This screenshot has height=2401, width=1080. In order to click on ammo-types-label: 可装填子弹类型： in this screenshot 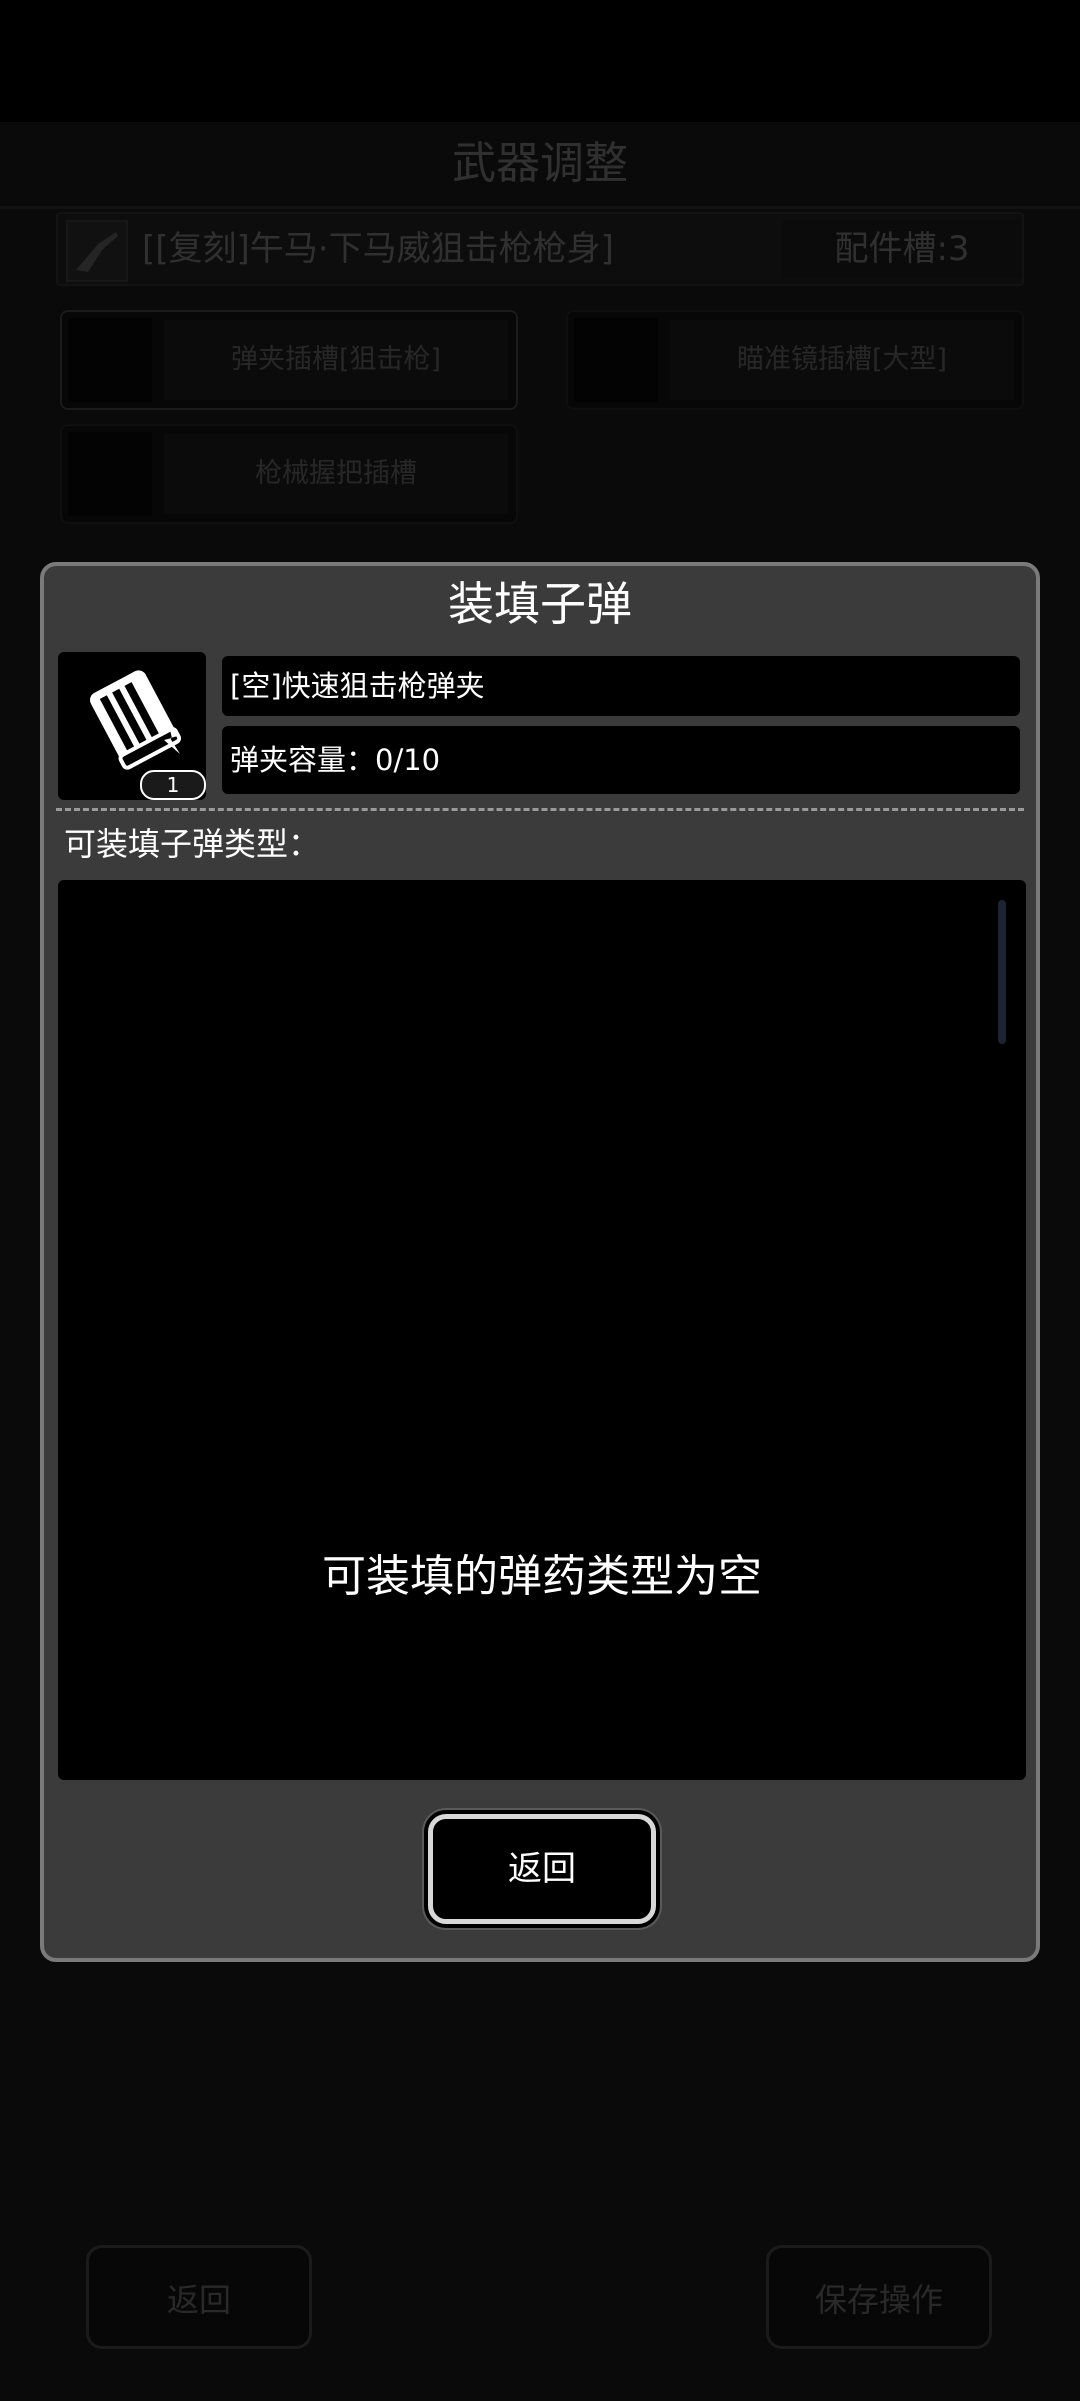, I will do `click(192, 844)`.